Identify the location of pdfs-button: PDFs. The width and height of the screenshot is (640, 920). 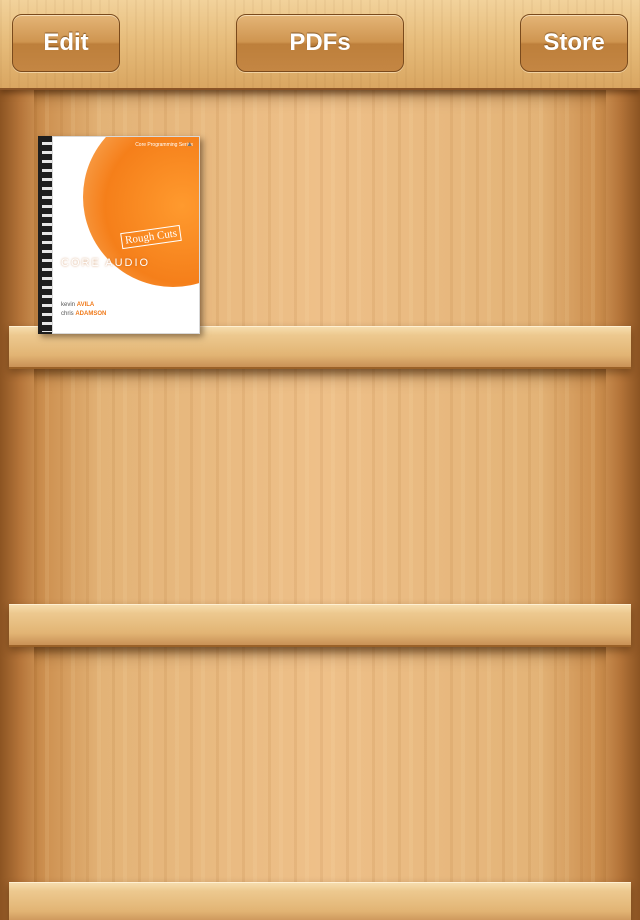
(320, 43).